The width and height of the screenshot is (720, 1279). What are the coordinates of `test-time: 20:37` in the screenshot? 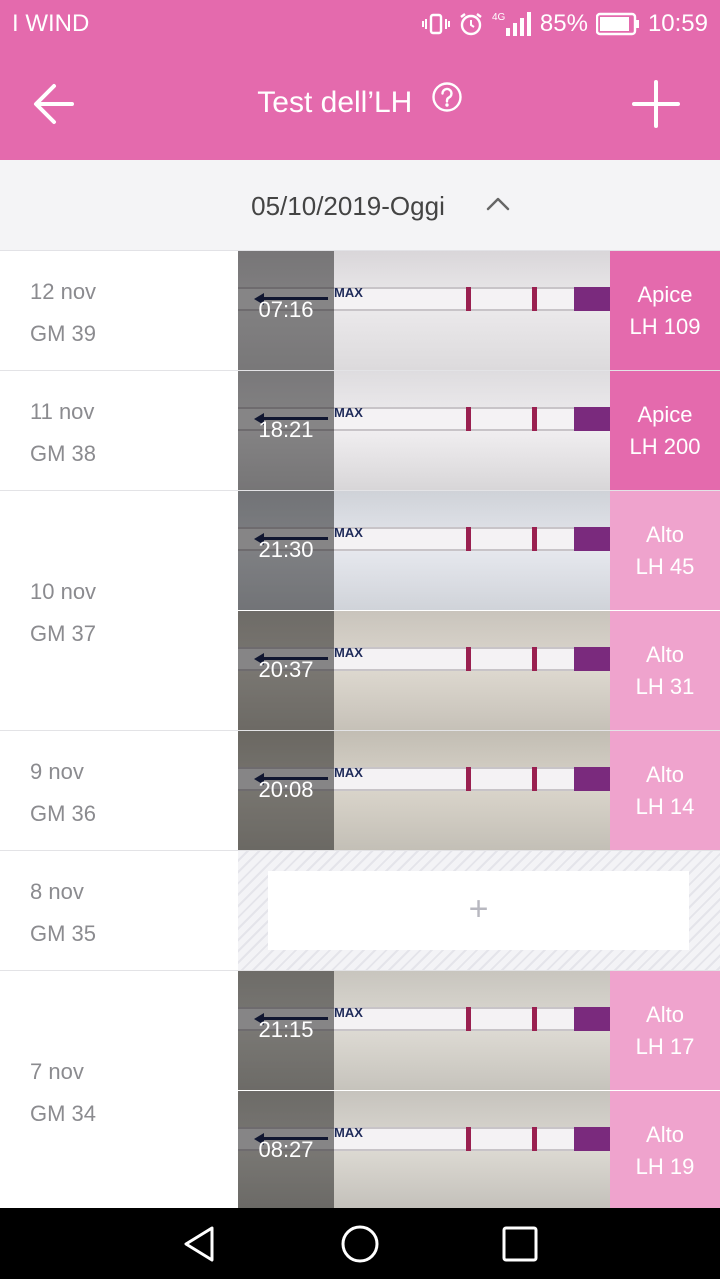 It's located at (286, 669).